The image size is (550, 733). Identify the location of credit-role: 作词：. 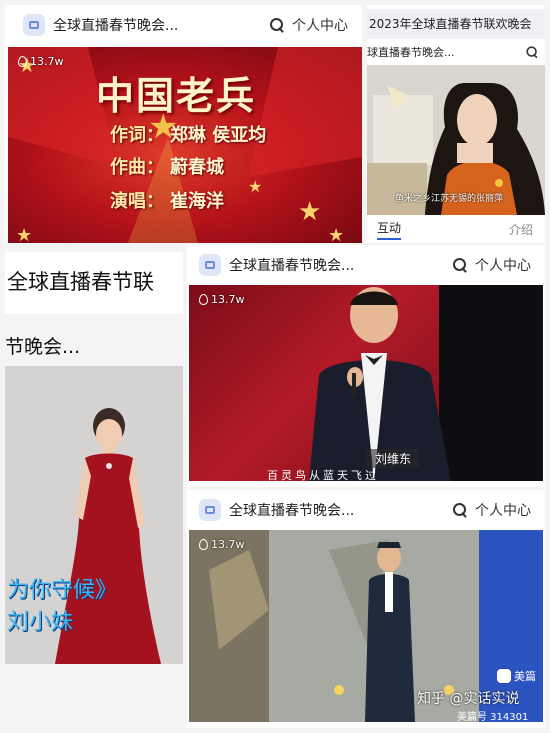
(137, 135).